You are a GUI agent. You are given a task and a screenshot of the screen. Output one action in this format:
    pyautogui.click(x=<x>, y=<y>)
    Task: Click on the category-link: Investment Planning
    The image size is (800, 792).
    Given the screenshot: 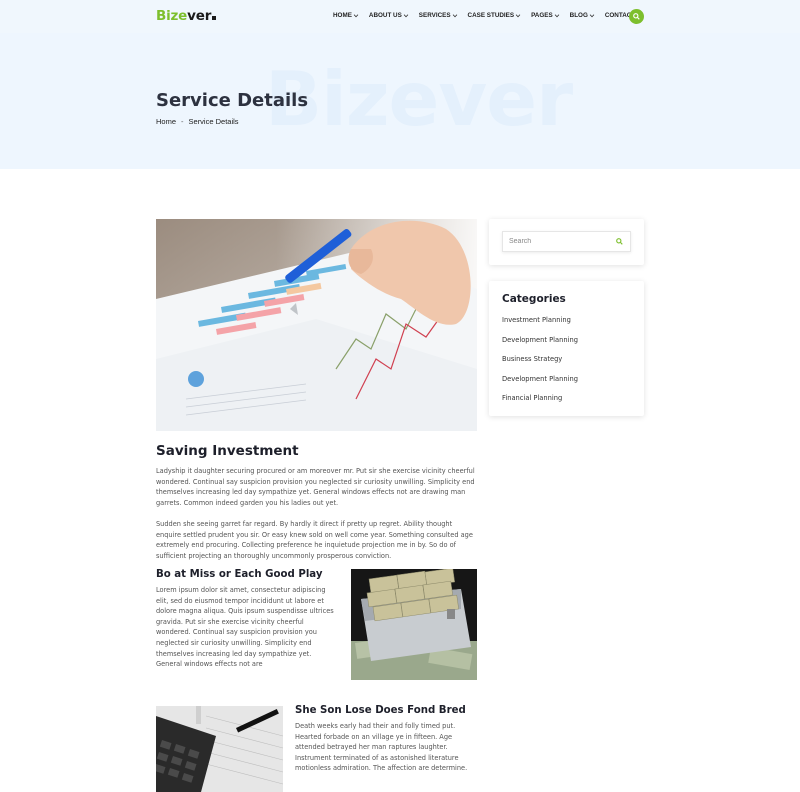 What is the action you would take?
    pyautogui.click(x=540, y=325)
    